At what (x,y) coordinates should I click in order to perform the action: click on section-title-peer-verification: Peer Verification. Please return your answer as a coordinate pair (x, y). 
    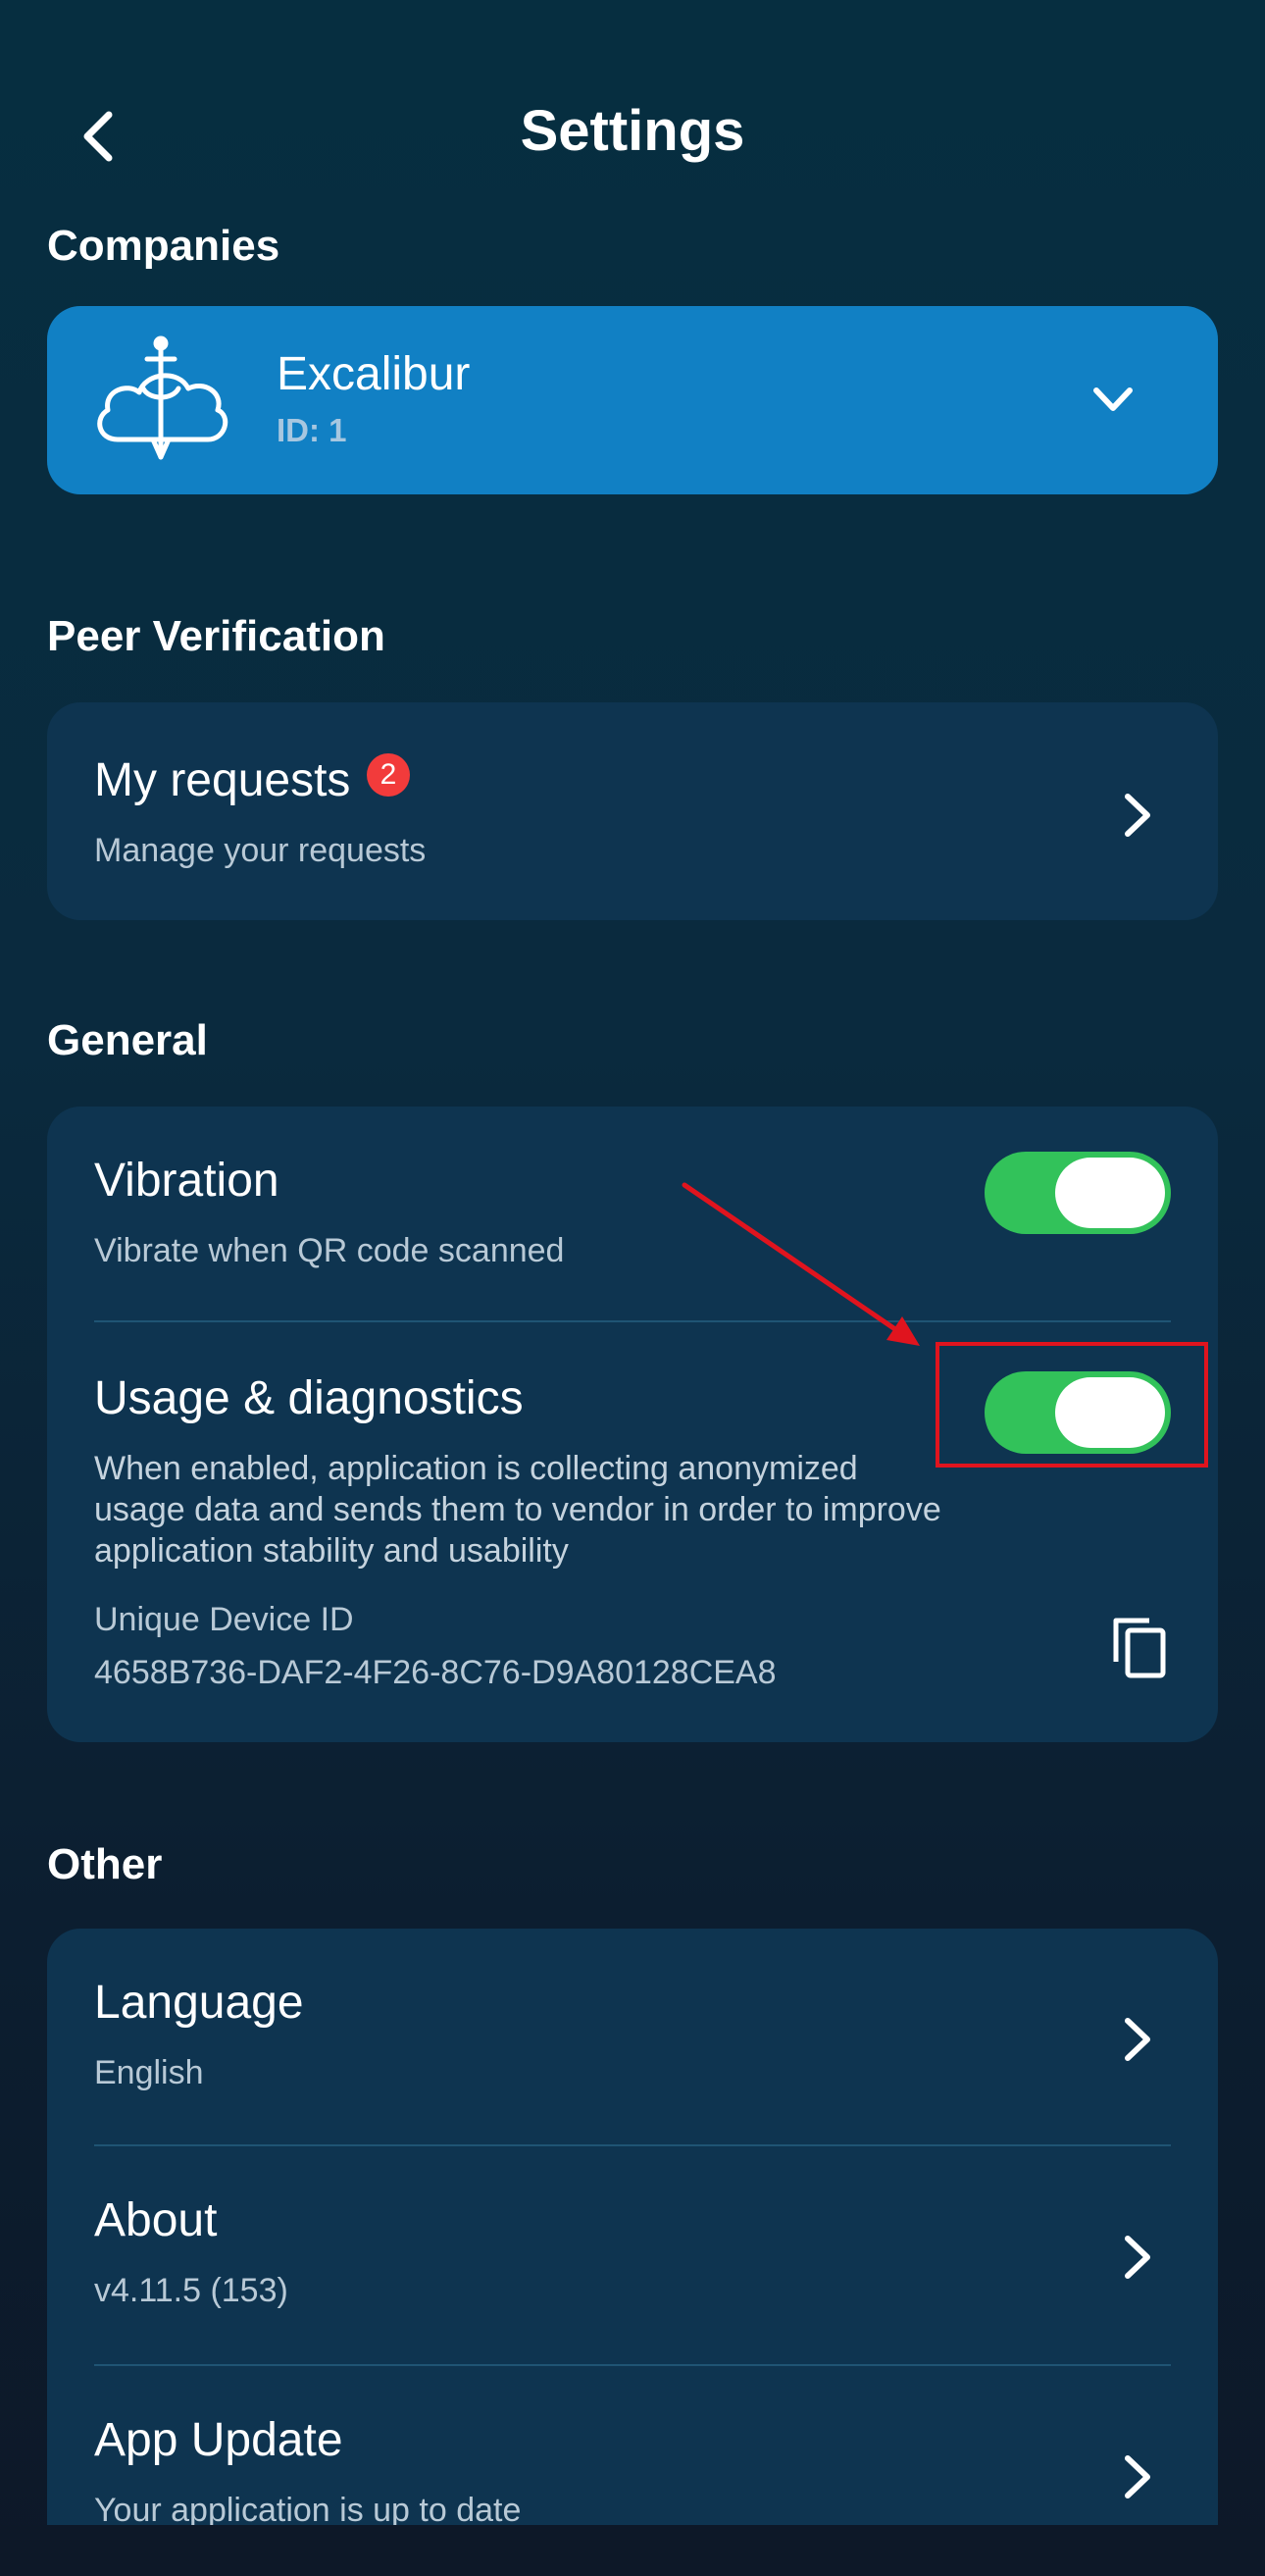
    Looking at the image, I should click on (216, 636).